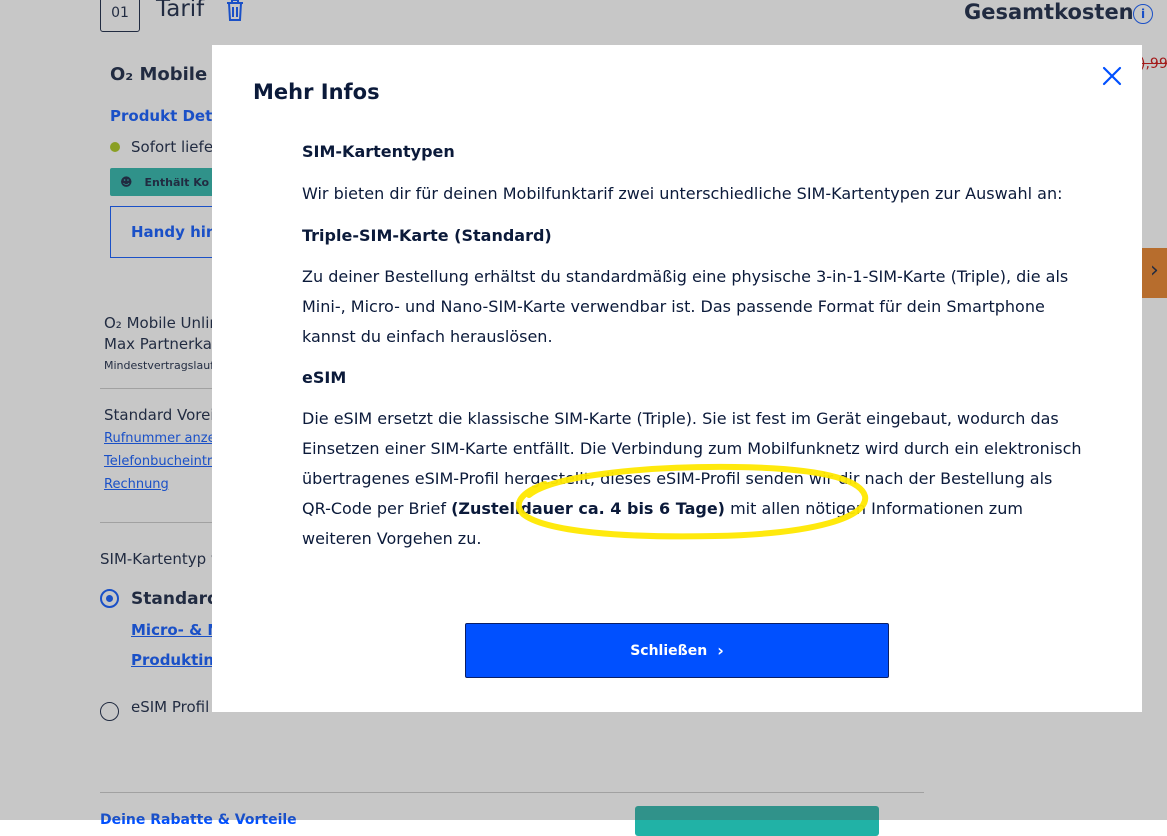 The image size is (1167, 836). What do you see at coordinates (427, 235) in the screenshot?
I see `heading-triple-sim: Triple-SIM-Karte (Standard)` at bounding box center [427, 235].